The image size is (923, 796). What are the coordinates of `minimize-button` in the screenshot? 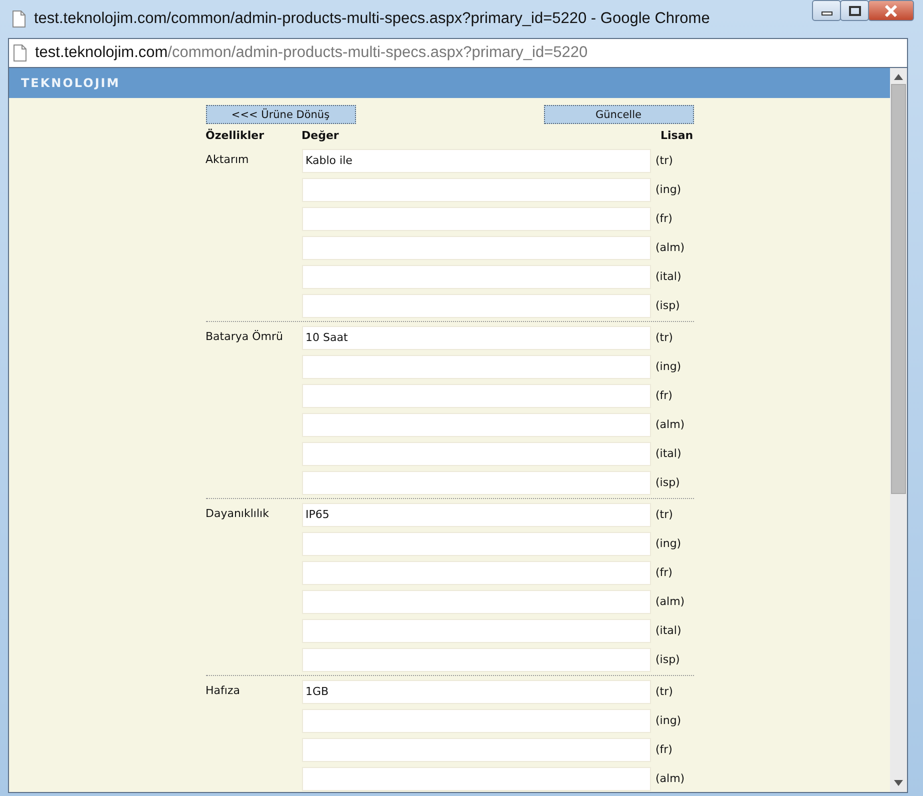 It's located at (826, 10).